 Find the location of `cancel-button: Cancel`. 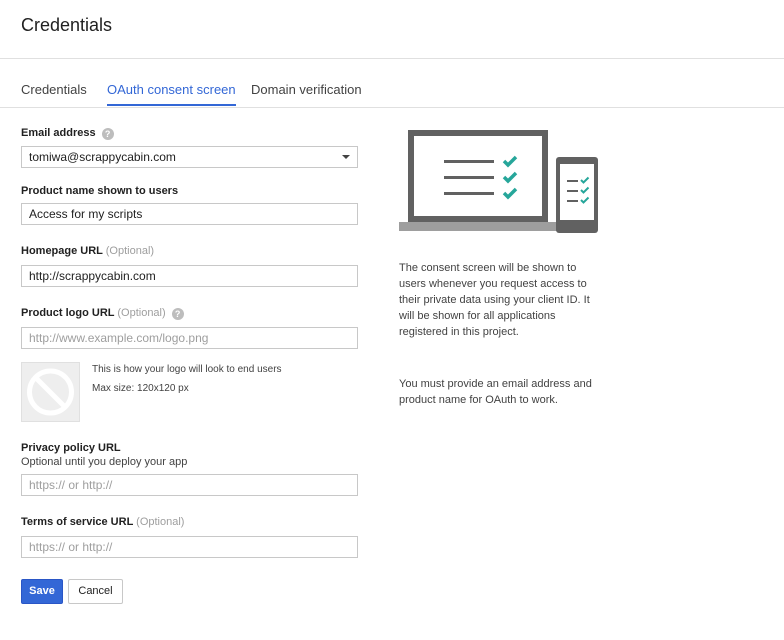

cancel-button: Cancel is located at coordinates (95, 591).